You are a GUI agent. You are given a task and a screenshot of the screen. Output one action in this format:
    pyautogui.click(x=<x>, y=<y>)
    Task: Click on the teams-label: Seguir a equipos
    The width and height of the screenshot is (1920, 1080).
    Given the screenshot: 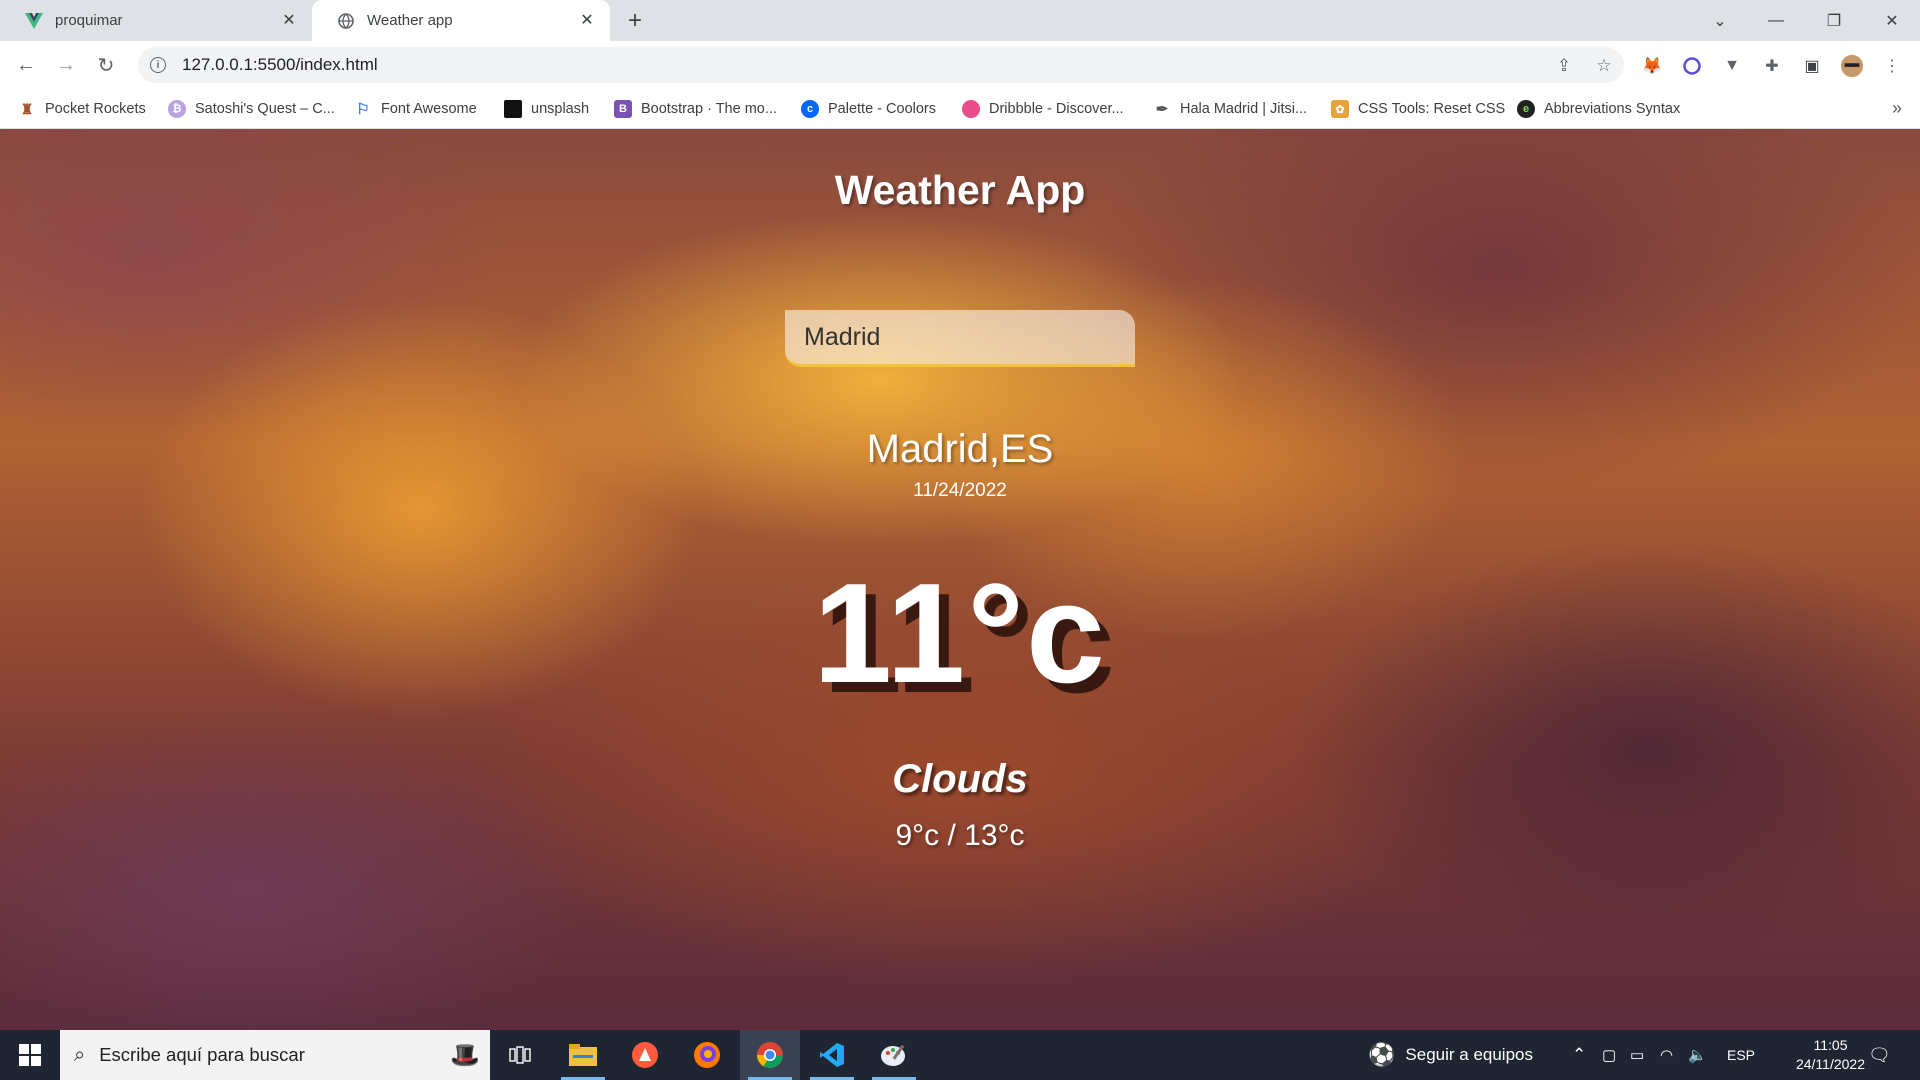 What is the action you would take?
    pyautogui.click(x=1469, y=1054)
    